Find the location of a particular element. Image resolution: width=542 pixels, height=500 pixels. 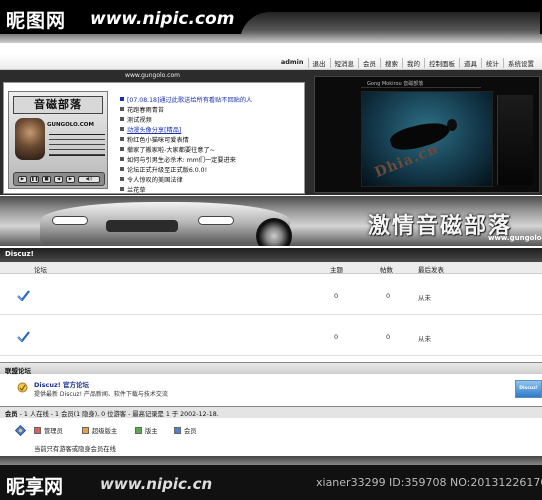

news-link: 动漫头像分享[精品] is located at coordinates (154, 130).